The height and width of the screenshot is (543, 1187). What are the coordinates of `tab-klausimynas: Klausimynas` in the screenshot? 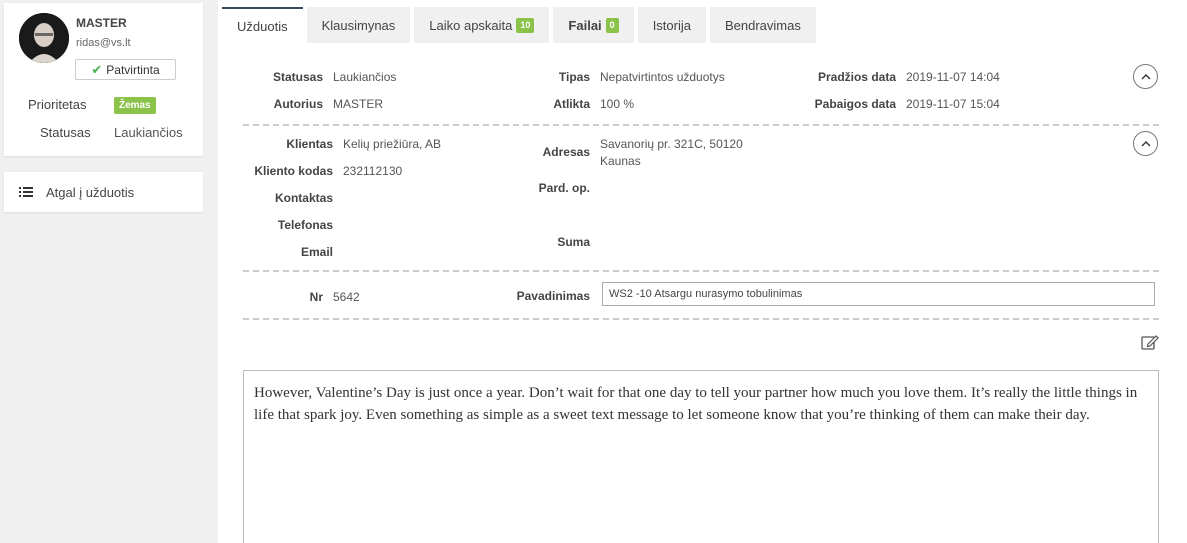 It's located at (358, 25).